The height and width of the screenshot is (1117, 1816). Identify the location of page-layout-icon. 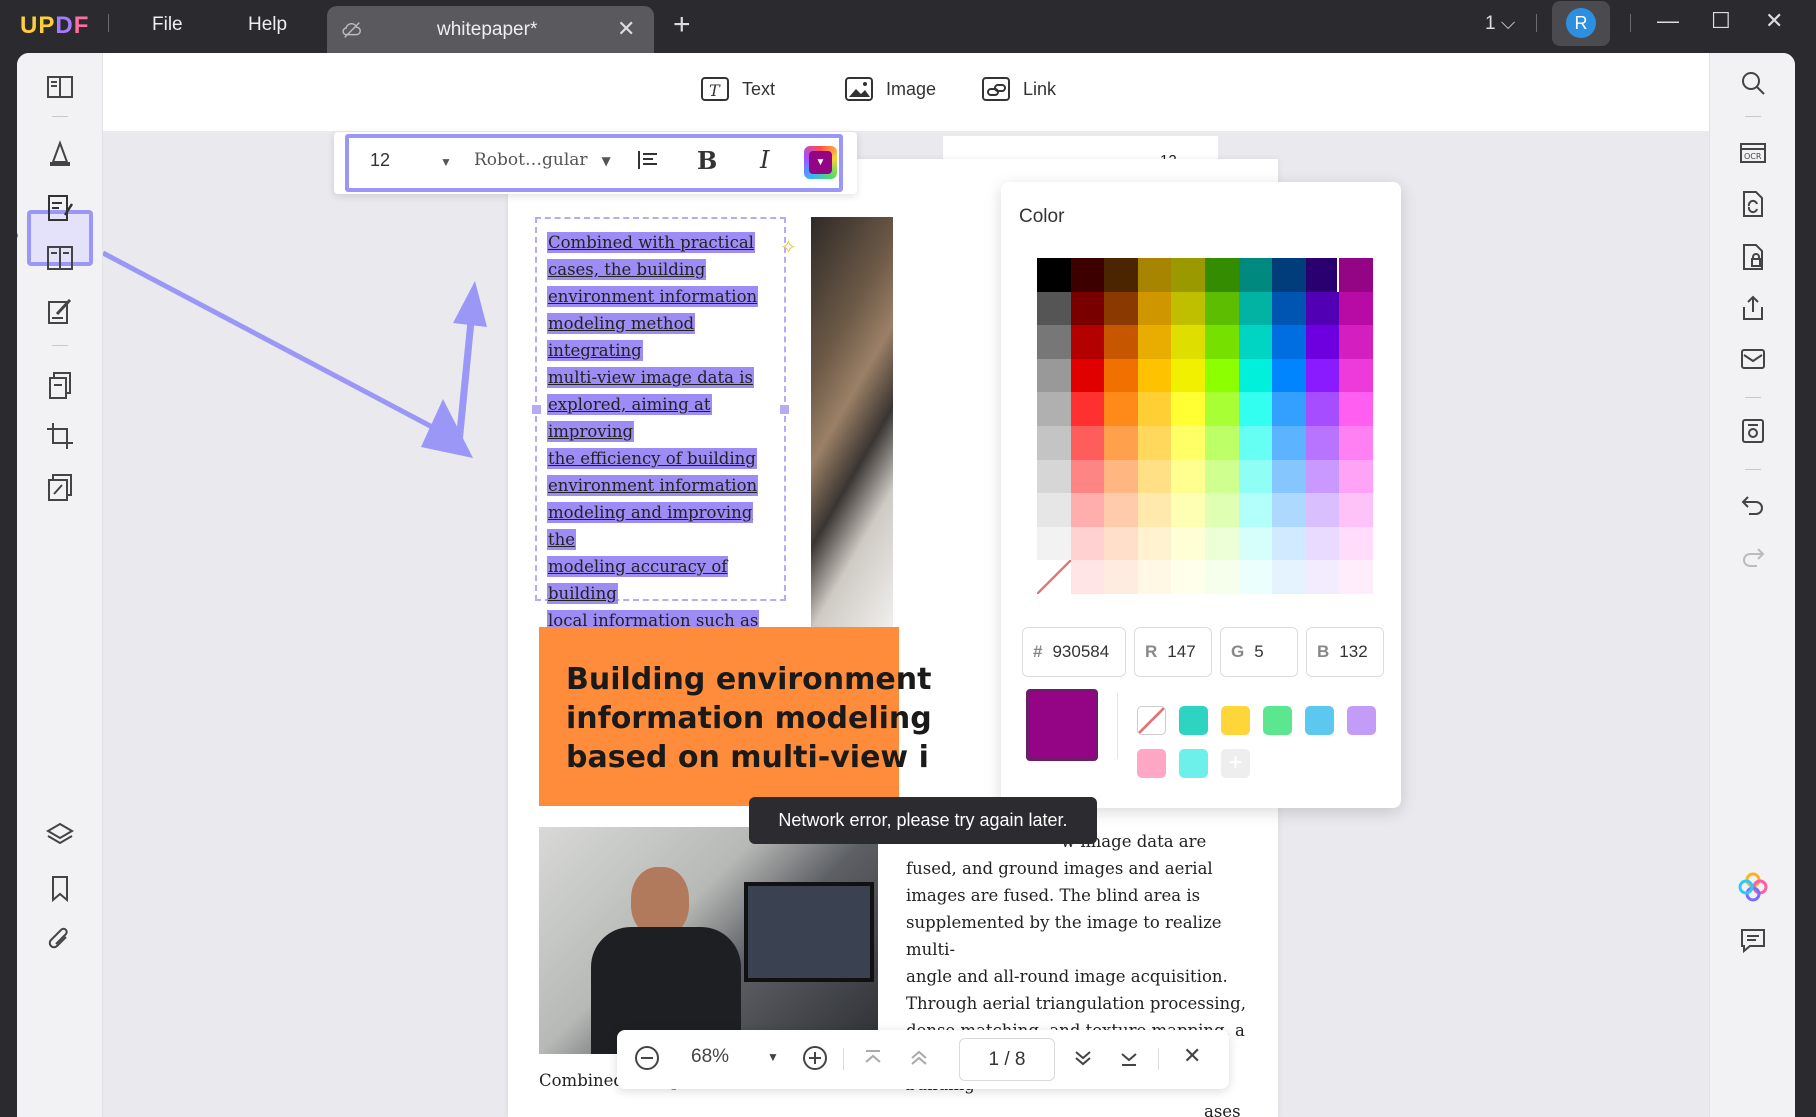
(60, 258).